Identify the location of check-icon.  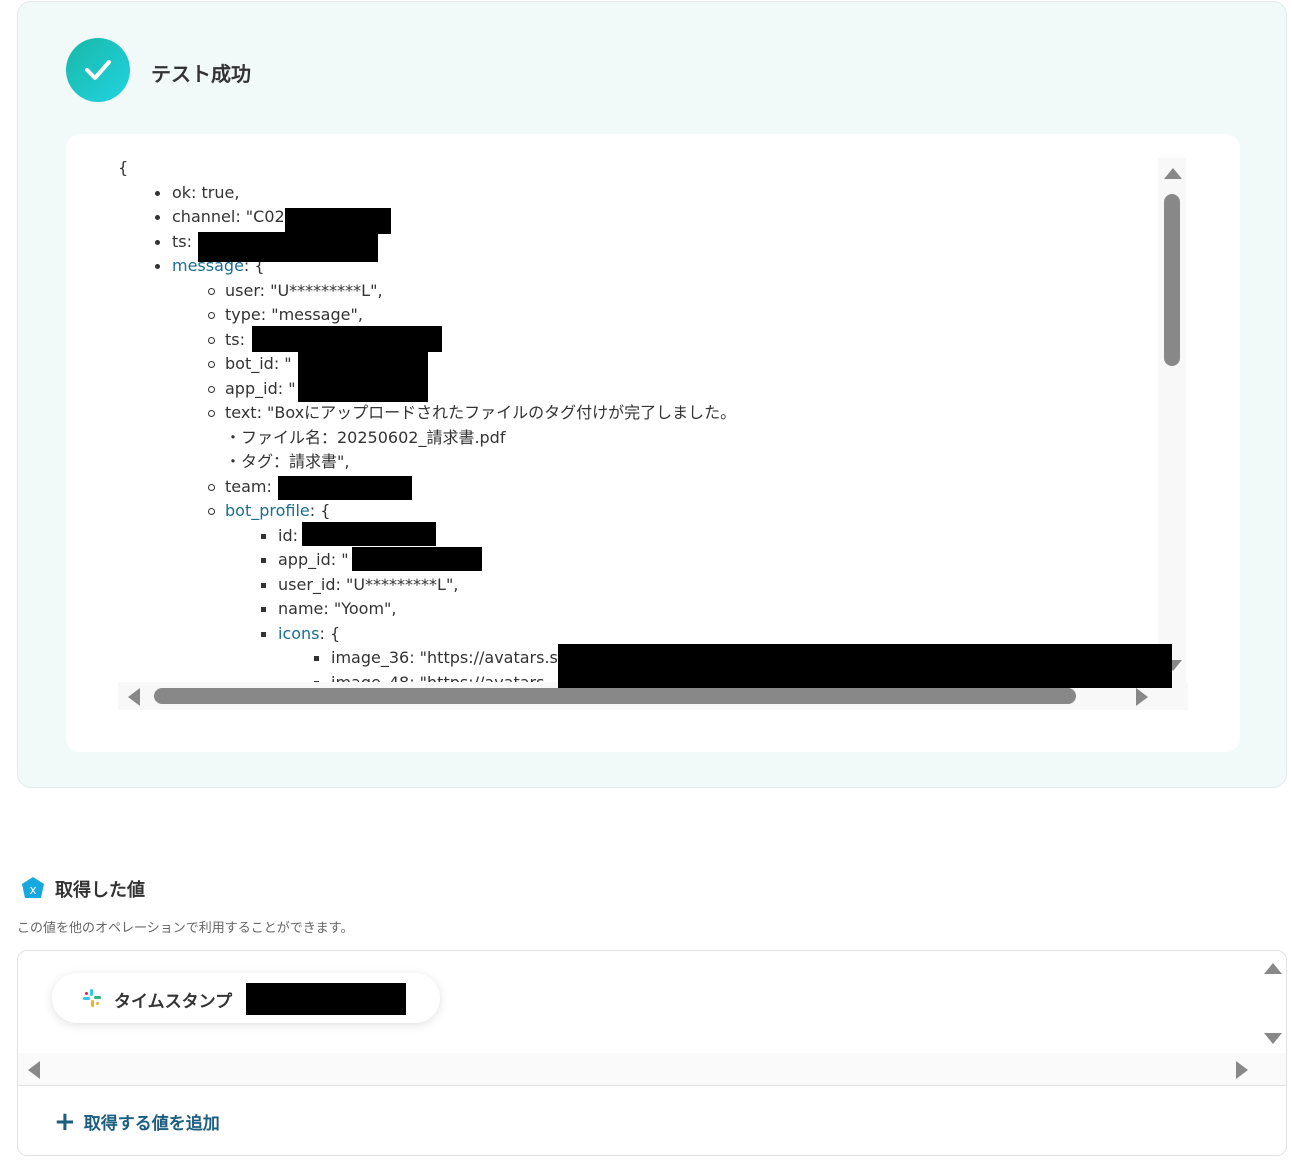
(98, 70).